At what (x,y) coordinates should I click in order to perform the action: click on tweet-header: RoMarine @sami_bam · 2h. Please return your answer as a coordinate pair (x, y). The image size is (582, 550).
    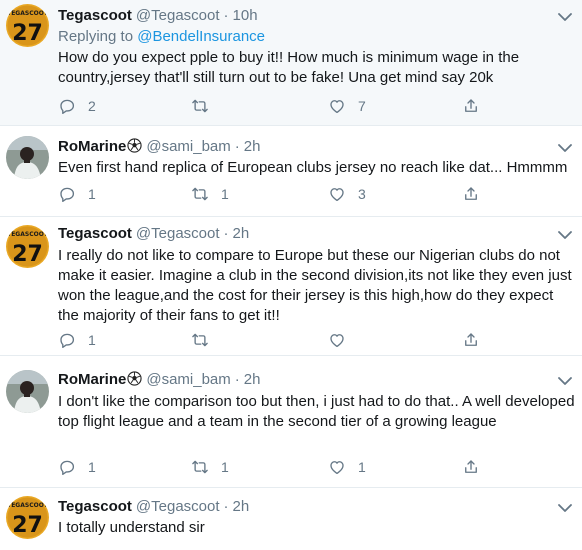
    Looking at the image, I should click on (159, 380).